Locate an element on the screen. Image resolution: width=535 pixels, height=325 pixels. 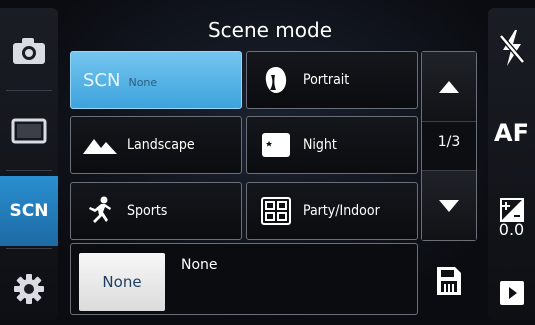
scene-tile-none: SCN None is located at coordinates (156, 80).